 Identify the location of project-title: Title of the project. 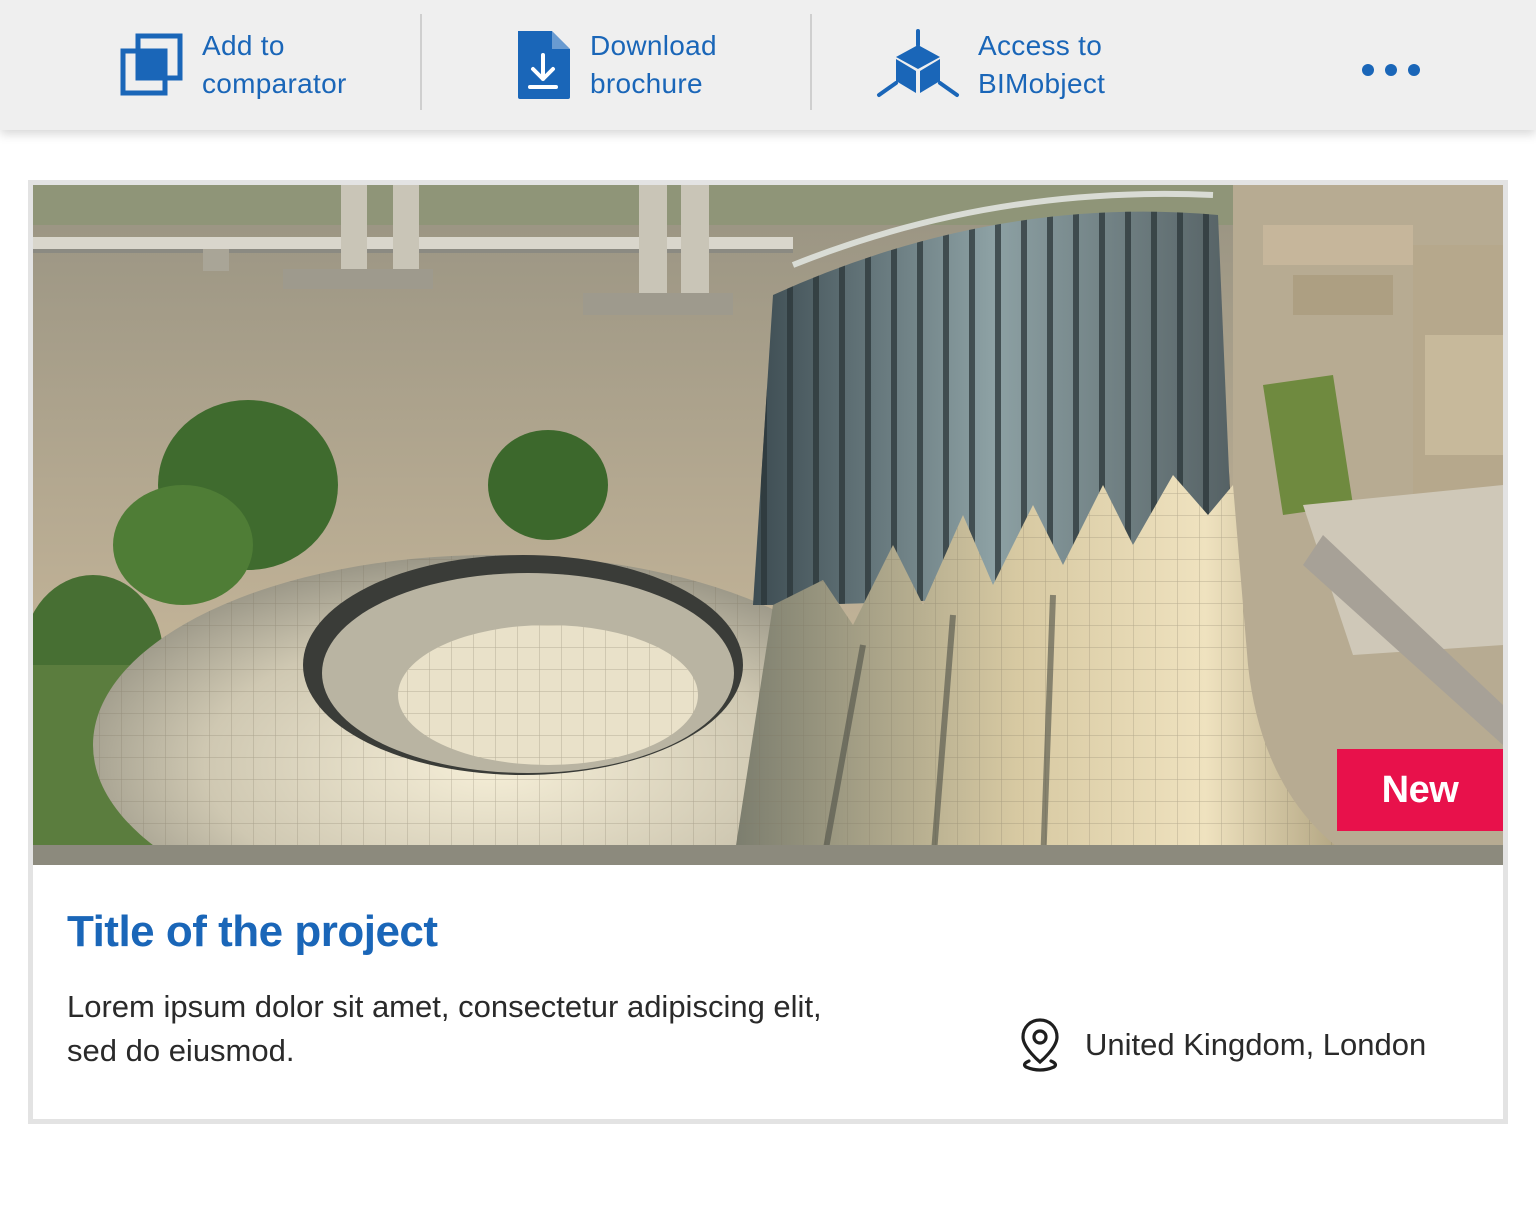
(252, 932).